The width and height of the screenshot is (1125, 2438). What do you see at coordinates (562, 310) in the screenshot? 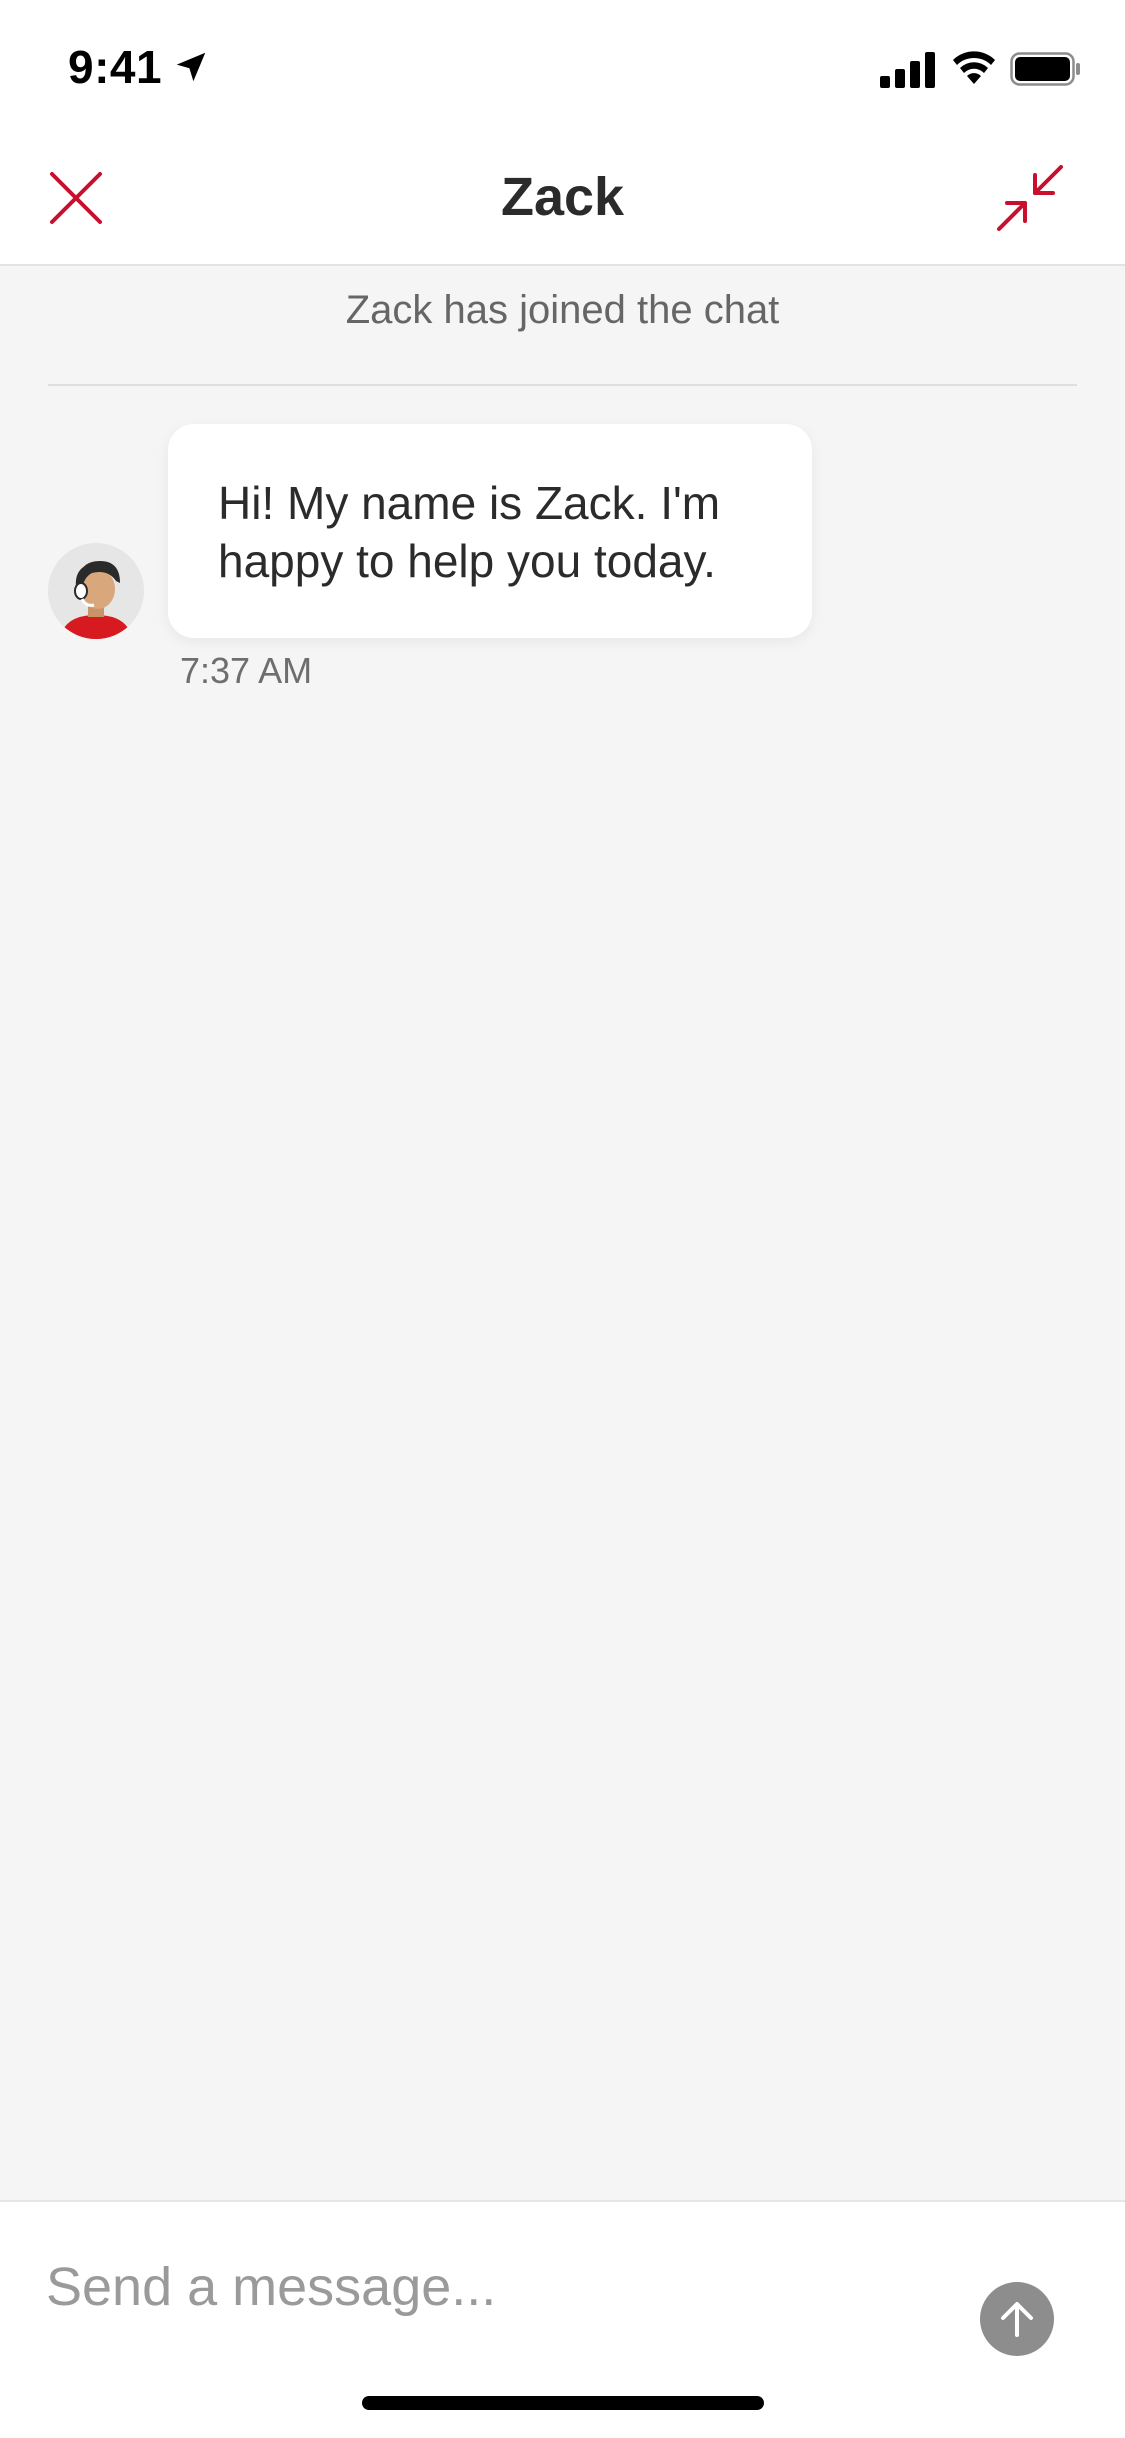
I see `system-message-text: Zack has joined the chat` at bounding box center [562, 310].